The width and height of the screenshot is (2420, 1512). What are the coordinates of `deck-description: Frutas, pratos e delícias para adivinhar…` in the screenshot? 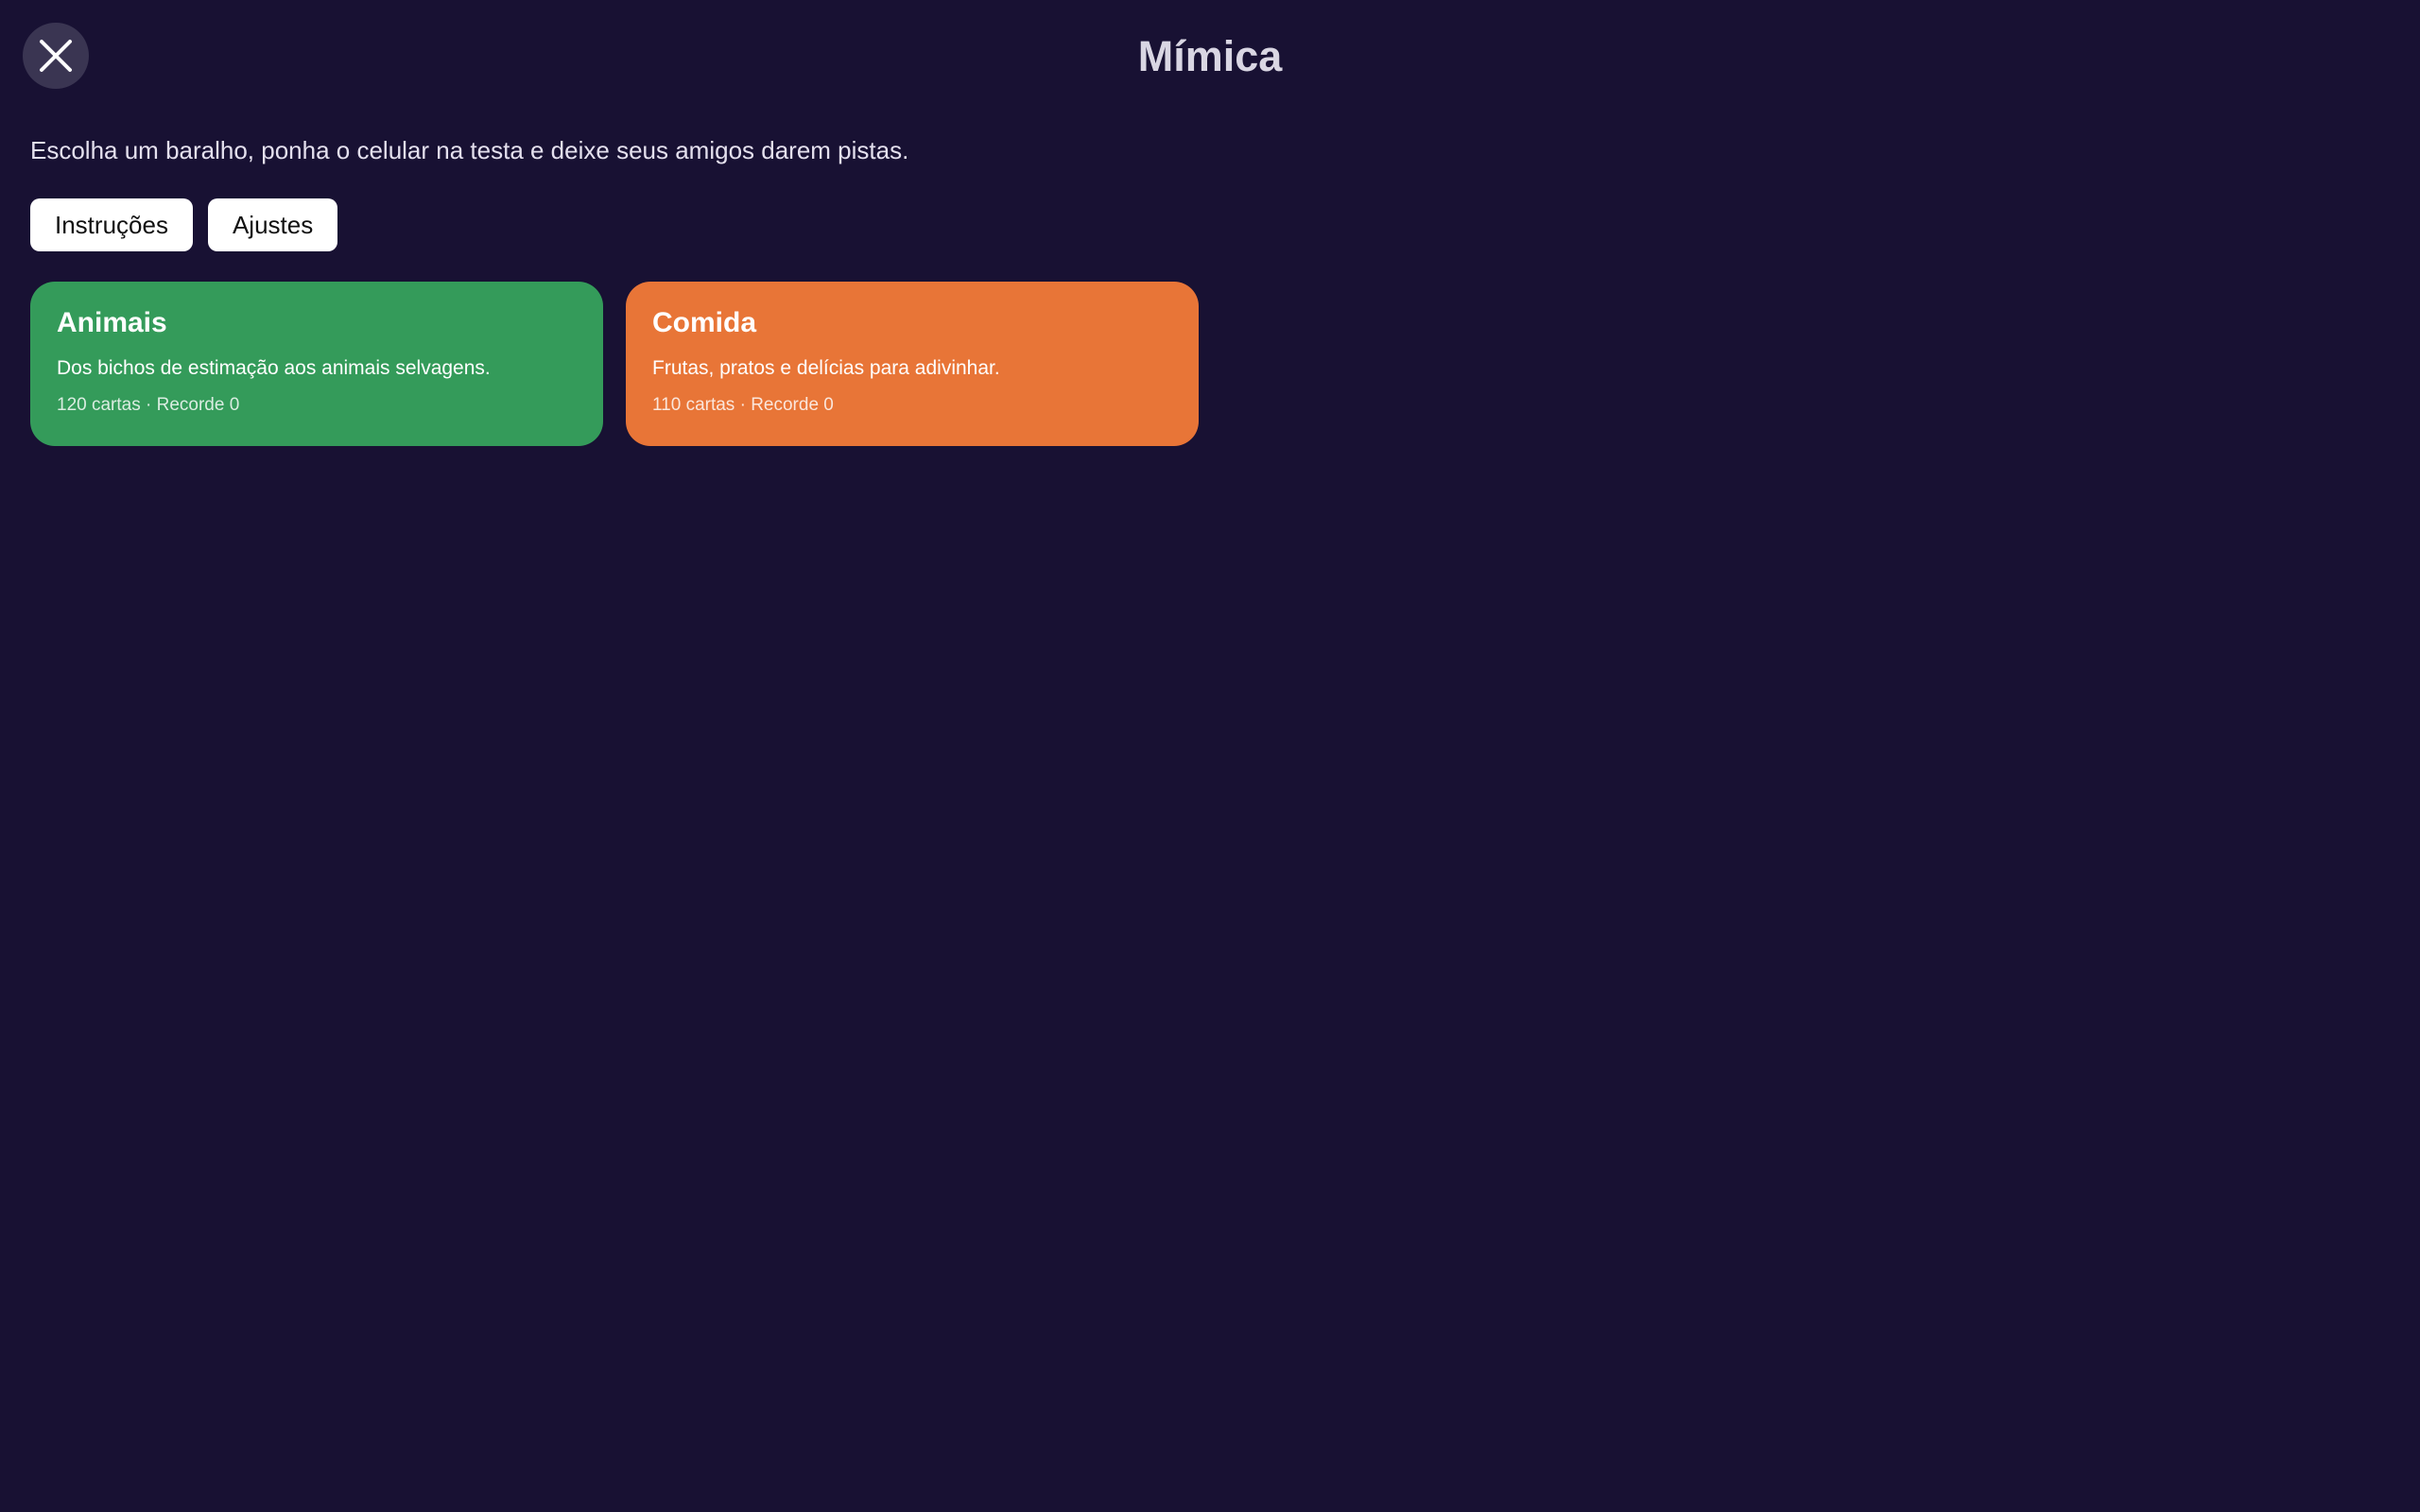 It's located at (826, 368).